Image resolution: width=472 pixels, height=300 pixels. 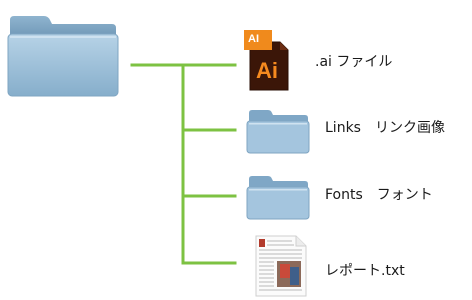 What do you see at coordinates (379, 195) in the screenshot?
I see `item-label-fonts: Fonts フォント` at bounding box center [379, 195].